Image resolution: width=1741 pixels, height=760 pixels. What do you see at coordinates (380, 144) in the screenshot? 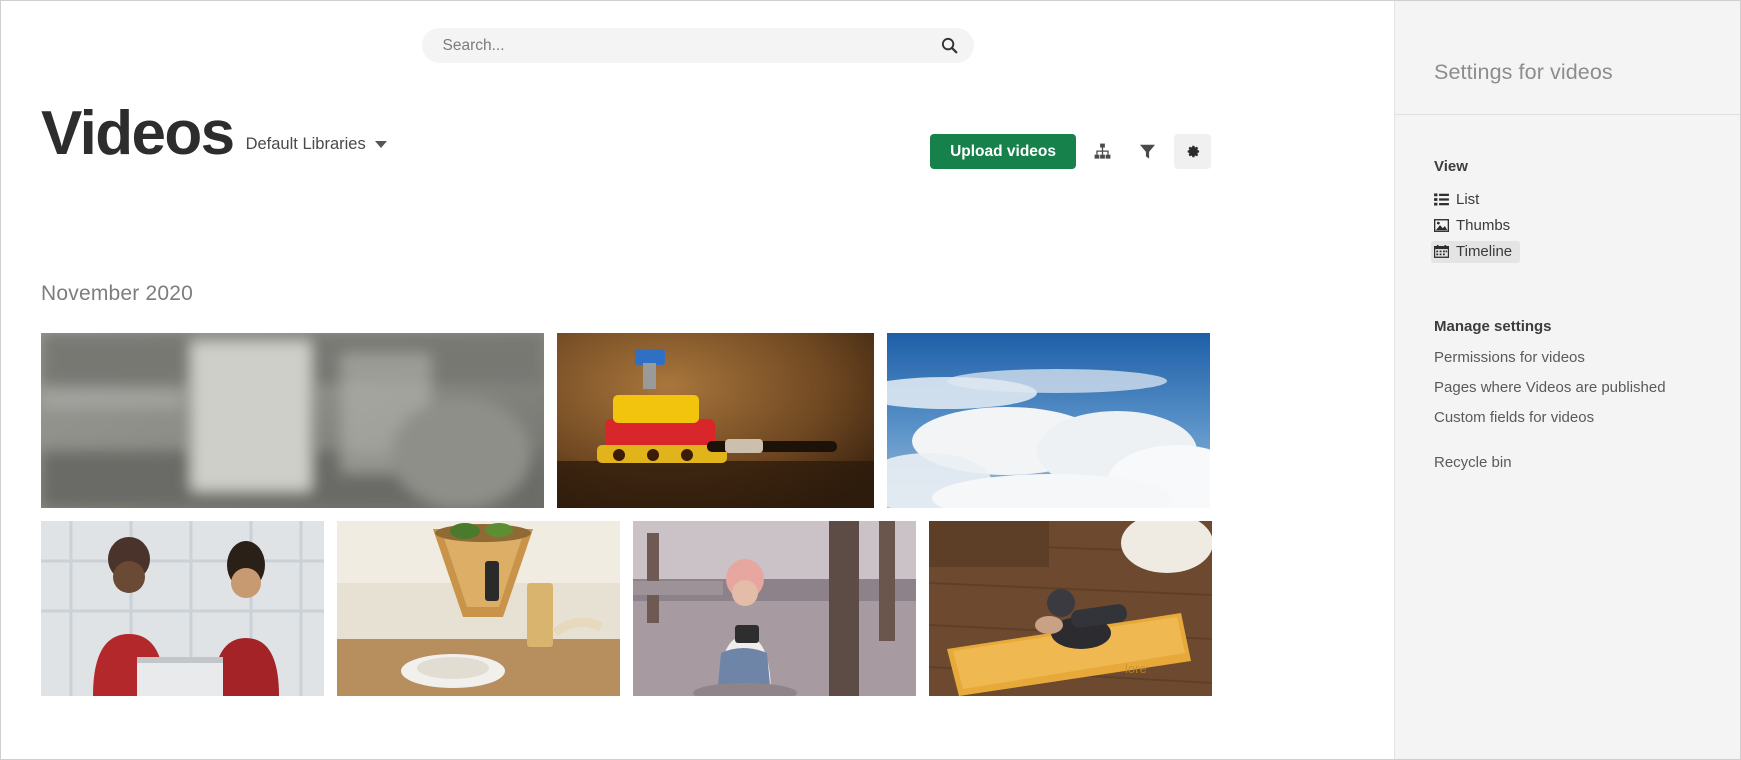
I see `chevron-down-icon` at bounding box center [380, 144].